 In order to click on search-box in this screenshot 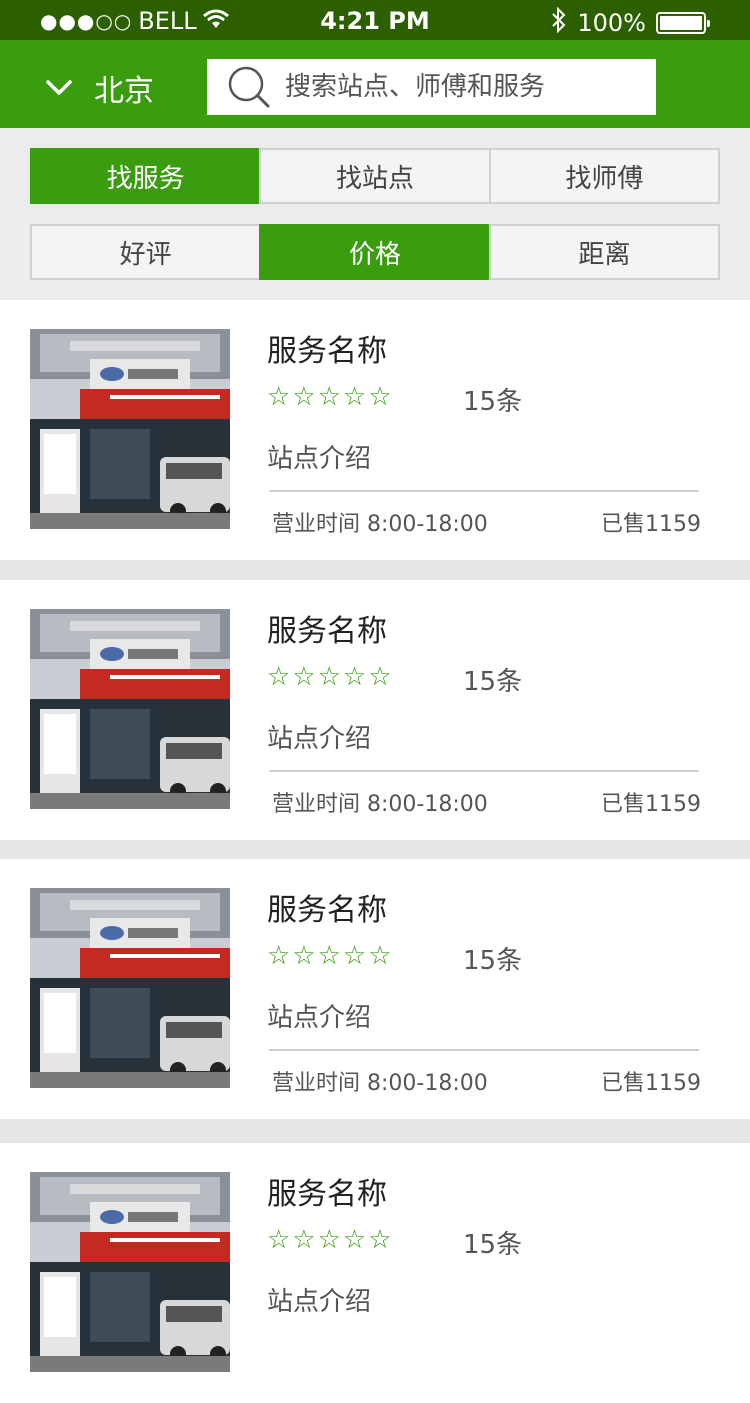, I will do `click(431, 87)`.